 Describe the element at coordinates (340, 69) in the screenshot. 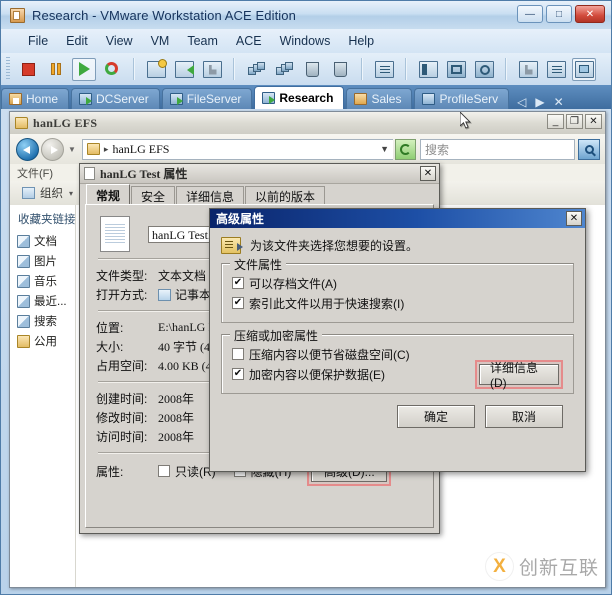

I see `trash-icon` at that location.